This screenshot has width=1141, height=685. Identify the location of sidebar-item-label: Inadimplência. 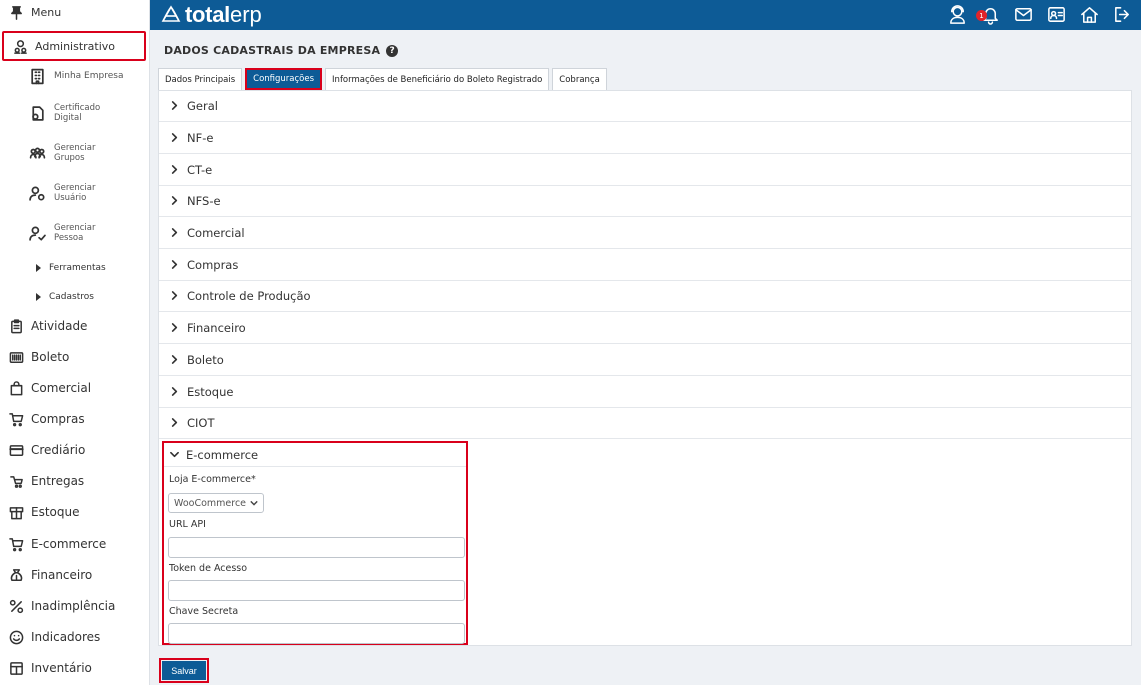
(73, 606).